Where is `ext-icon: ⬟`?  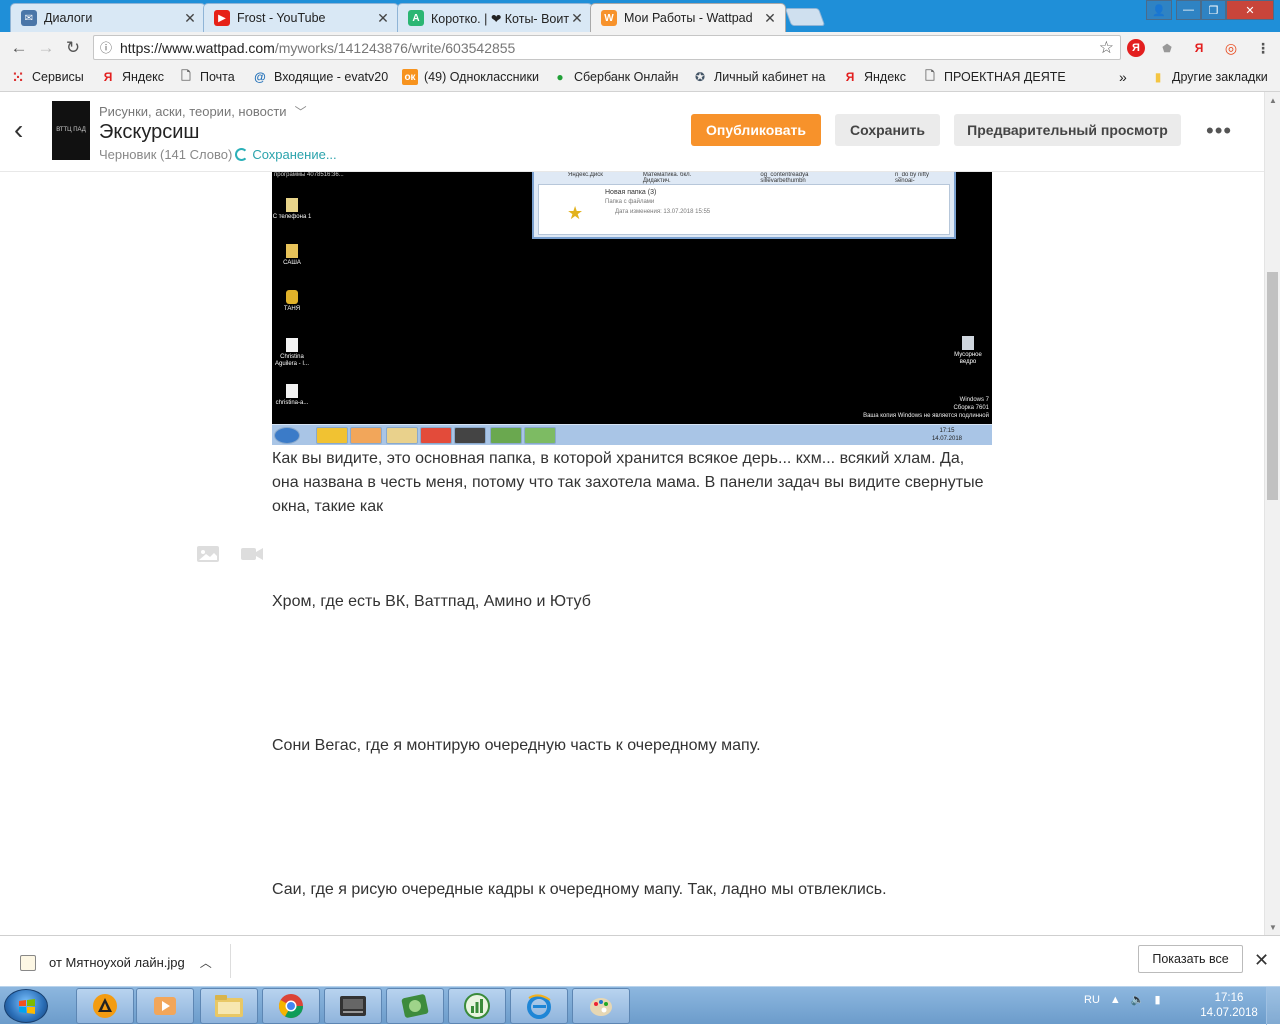
ext-icon: ⬟ is located at coordinates (1167, 48).